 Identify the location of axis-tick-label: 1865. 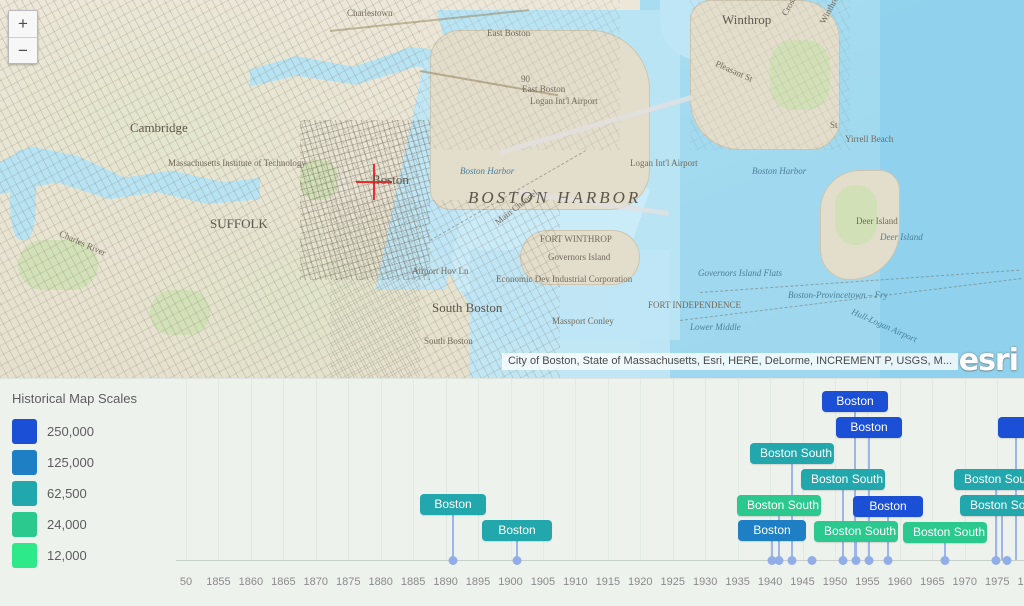
(283, 582).